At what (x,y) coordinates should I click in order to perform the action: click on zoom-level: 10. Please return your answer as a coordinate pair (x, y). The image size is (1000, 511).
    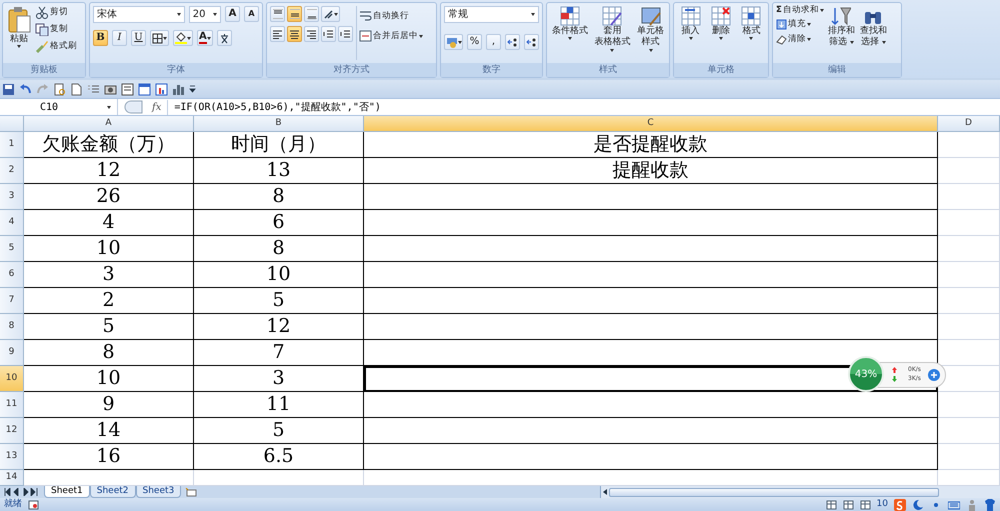
    Looking at the image, I should click on (882, 504).